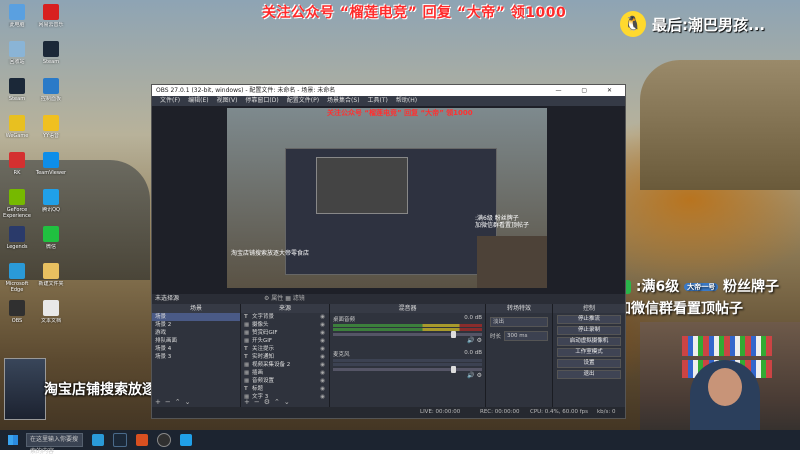 Image resolution: width=800 pixels, height=458 pixels. Describe the element at coordinates (17, 62) in the screenshot. I see `desktop-icon-label: 回收站` at that location.